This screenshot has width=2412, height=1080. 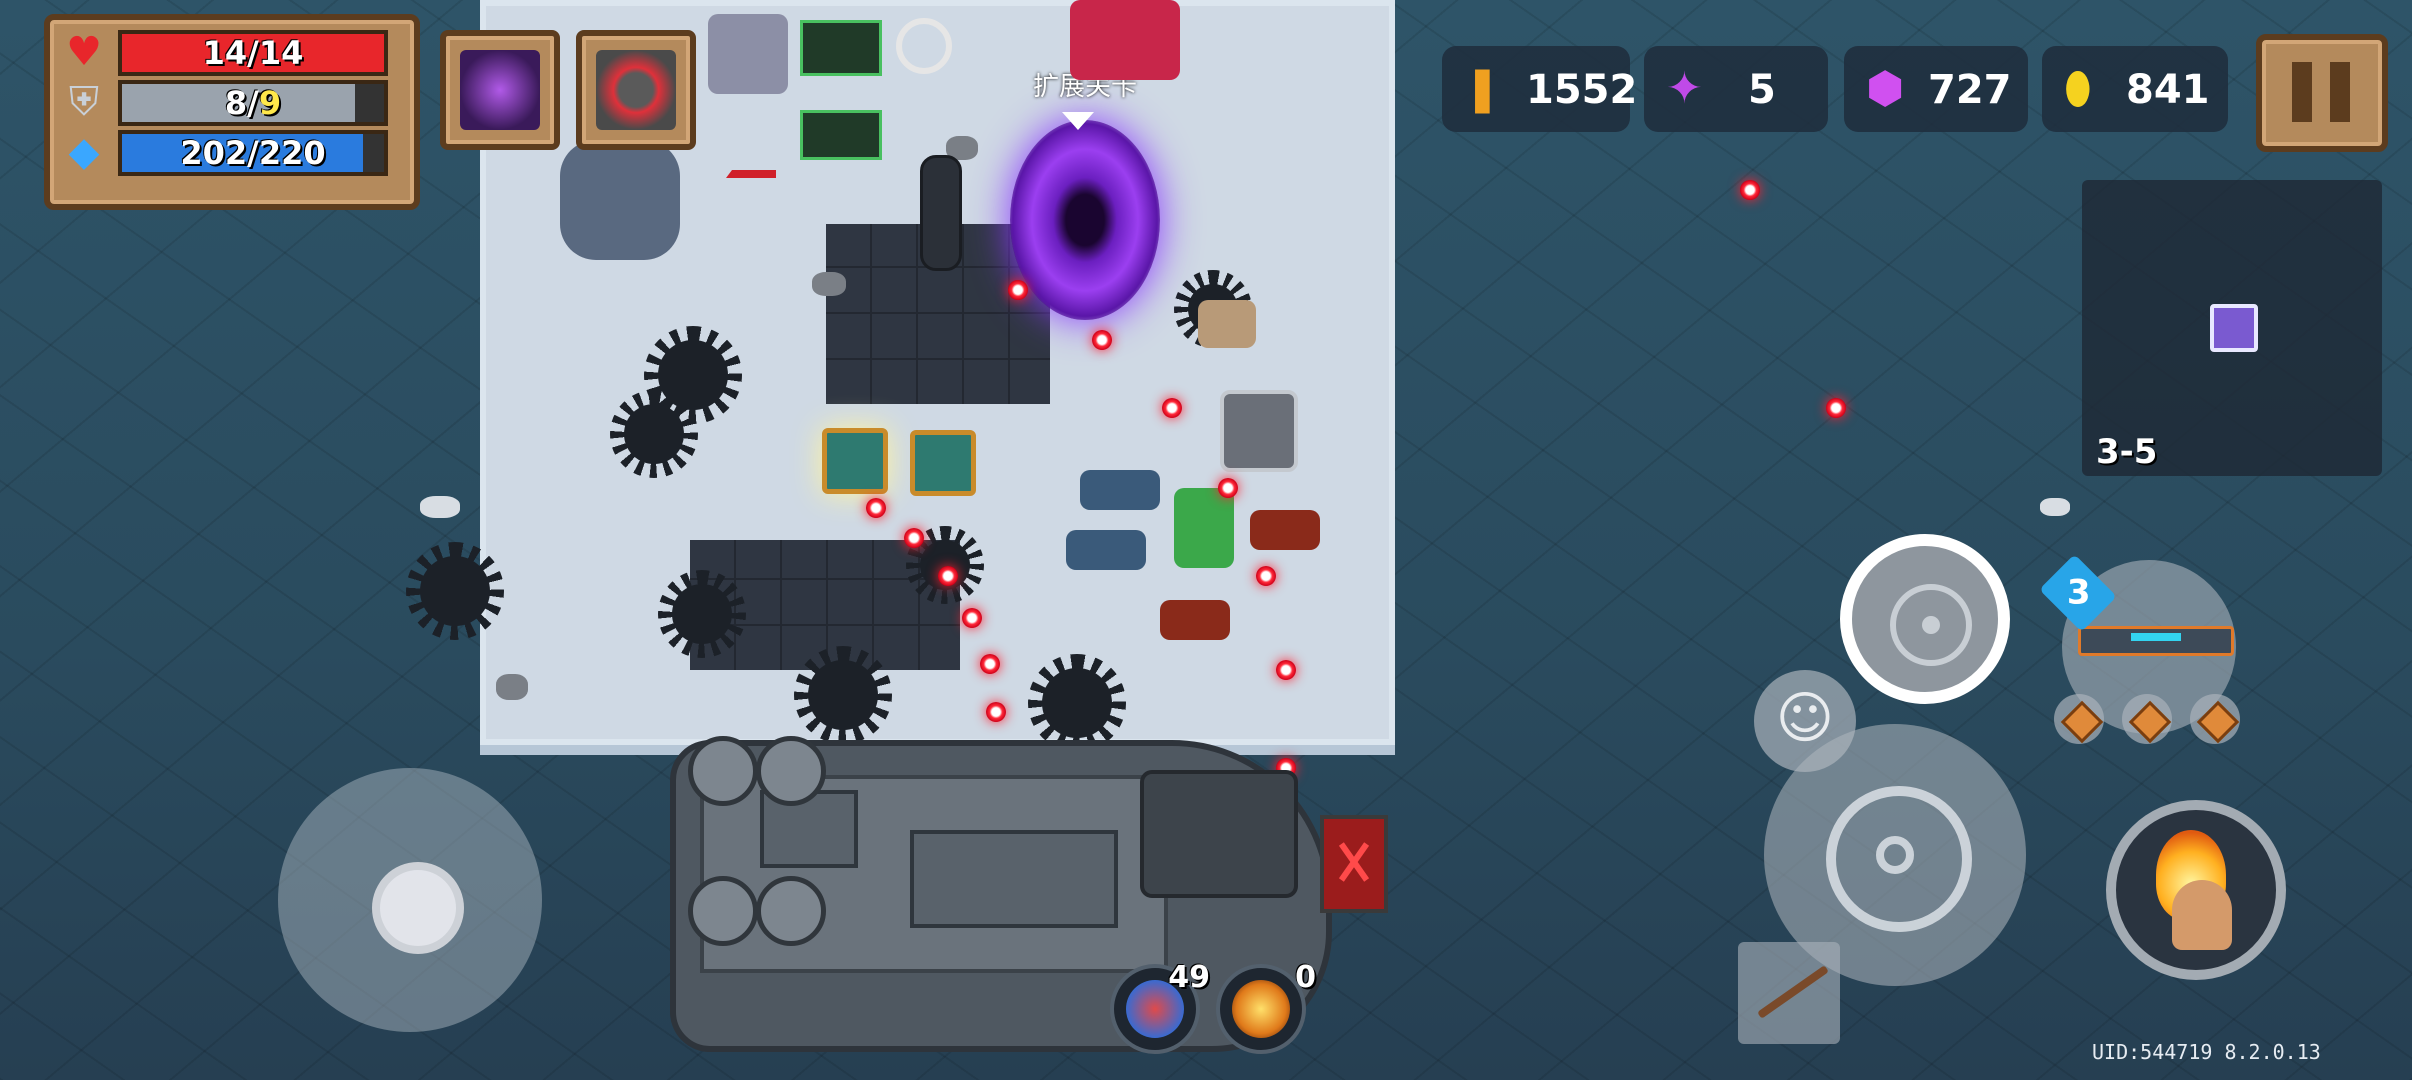 What do you see at coordinates (620, 200) in the screenshot?
I see `floor-shadow` at bounding box center [620, 200].